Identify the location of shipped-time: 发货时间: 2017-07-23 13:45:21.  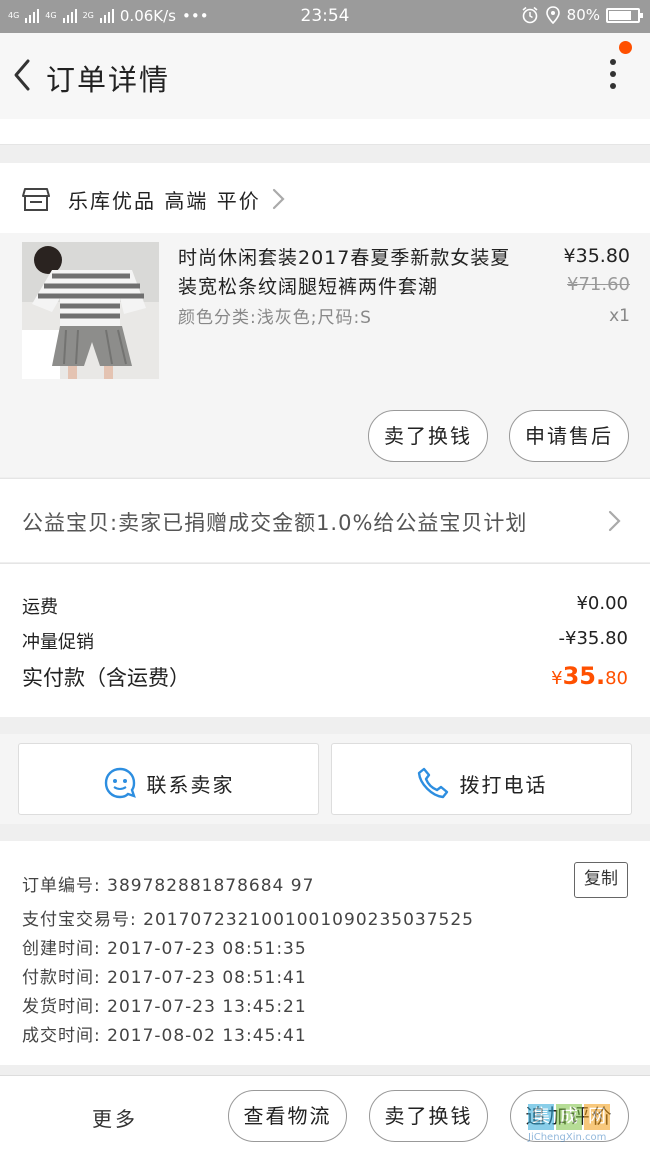
(164, 1007).